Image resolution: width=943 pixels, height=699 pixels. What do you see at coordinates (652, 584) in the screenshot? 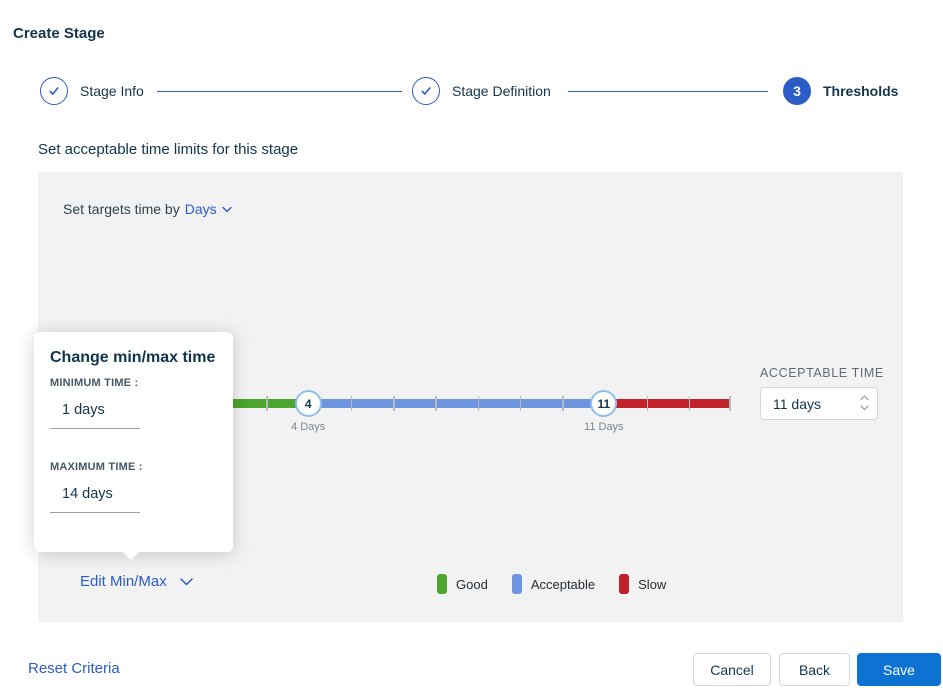
I see `legend-label: Slow` at bounding box center [652, 584].